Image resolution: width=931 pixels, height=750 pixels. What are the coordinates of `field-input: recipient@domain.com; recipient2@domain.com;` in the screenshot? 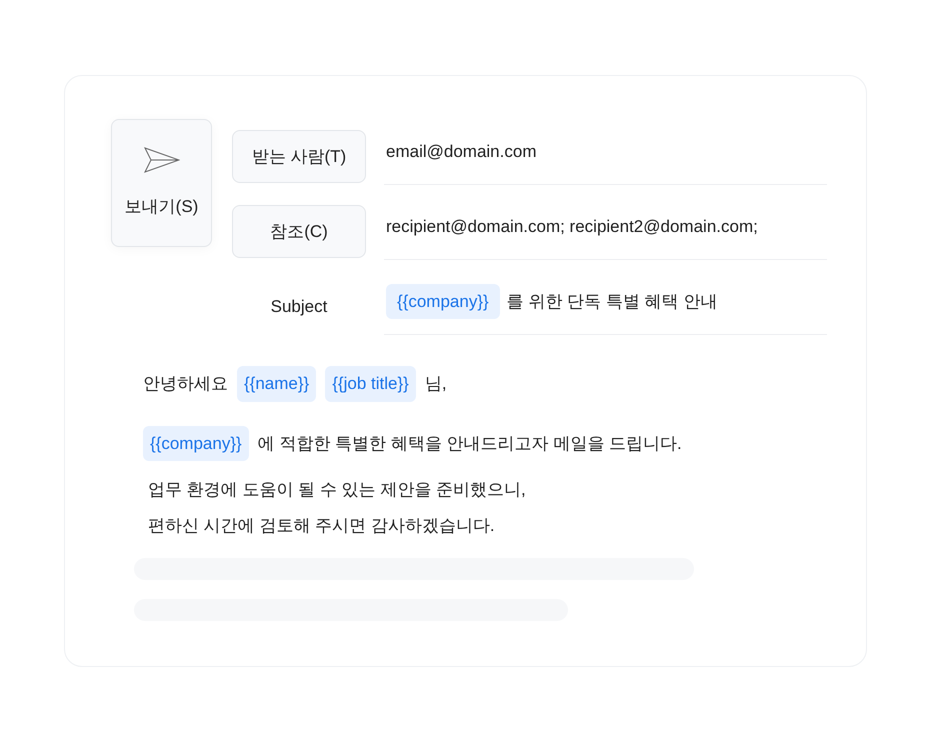 It's located at (605, 227).